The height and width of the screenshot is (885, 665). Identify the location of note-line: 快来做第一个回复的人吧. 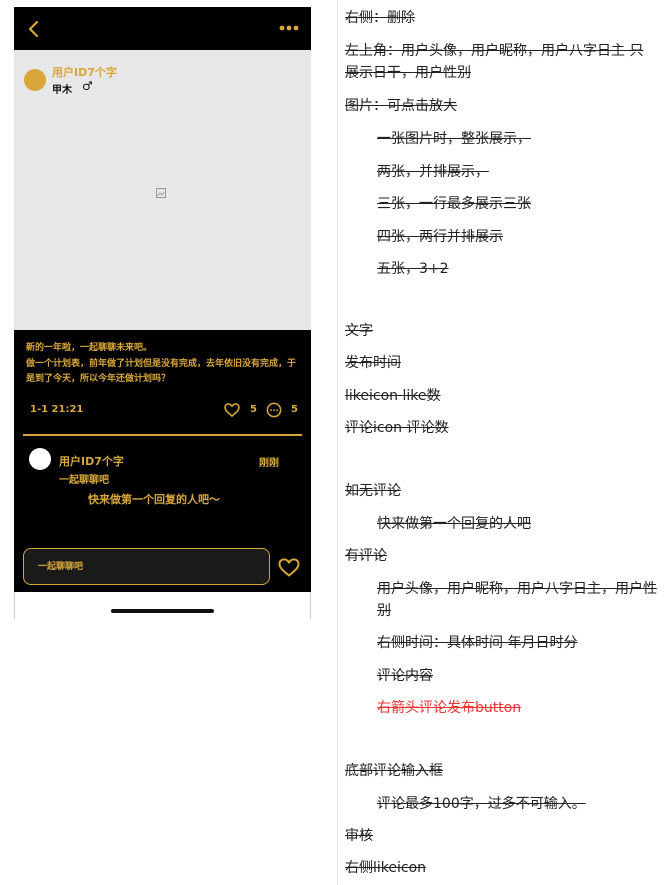
(454, 524).